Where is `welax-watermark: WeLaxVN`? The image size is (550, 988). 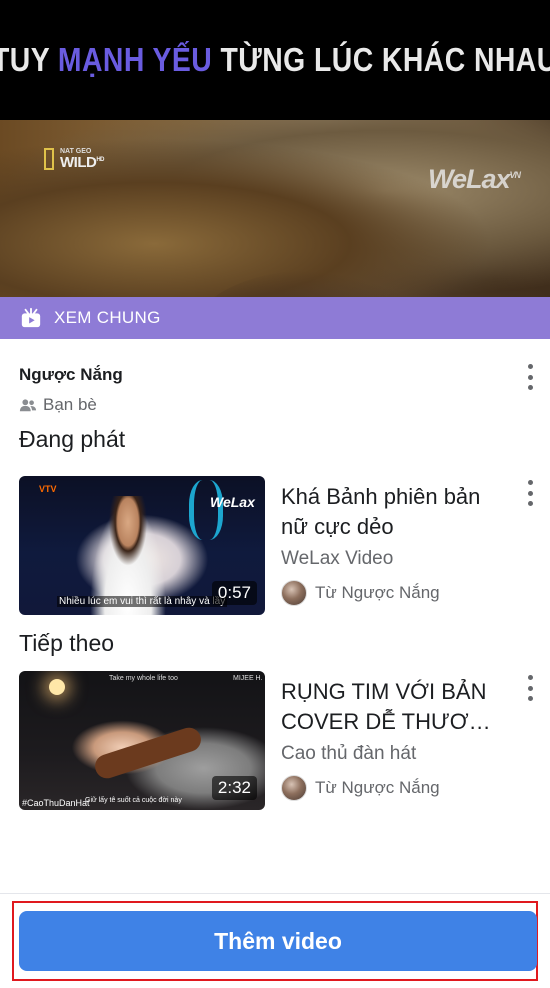
welax-watermark: WeLaxVN is located at coordinates (474, 179).